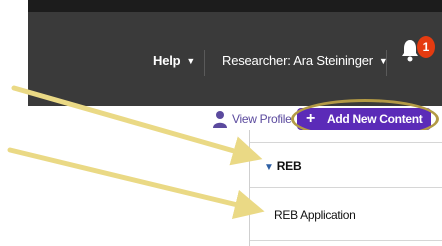 This screenshot has width=442, height=246. What do you see at coordinates (289, 166) in the screenshot?
I see `dropdown-section-label: REB` at bounding box center [289, 166].